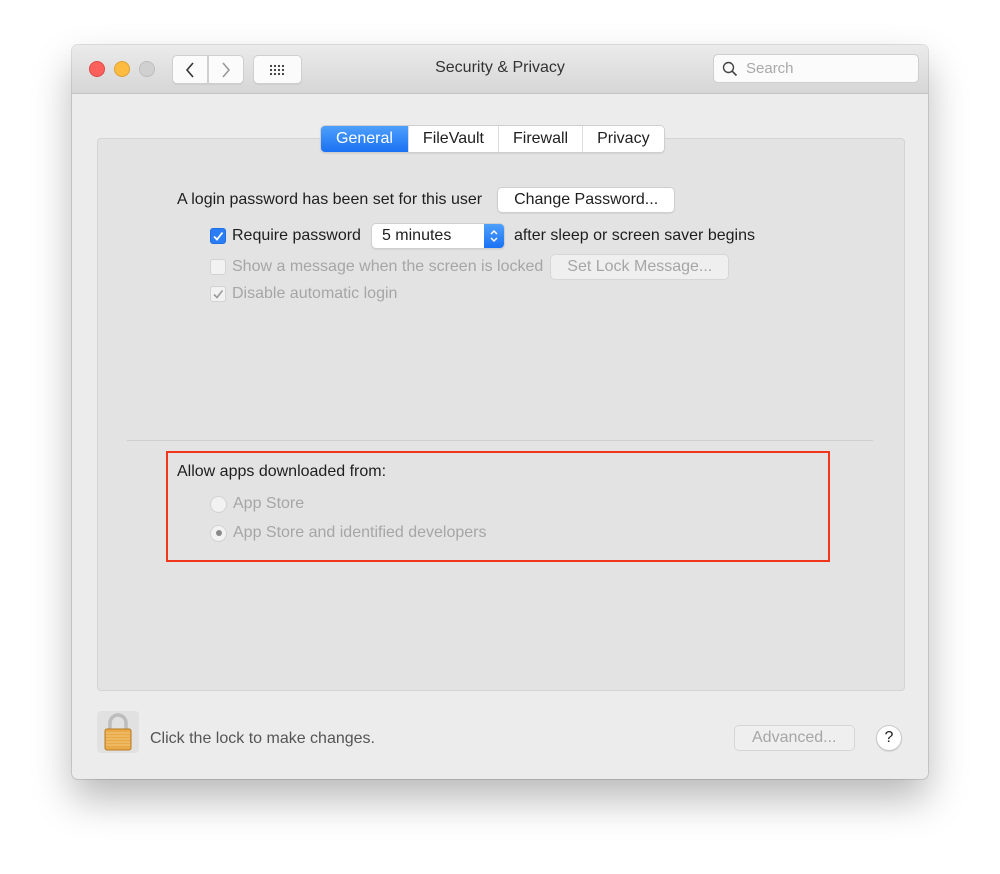 The width and height of the screenshot is (1000, 874). I want to click on section-divider, so click(500, 440).